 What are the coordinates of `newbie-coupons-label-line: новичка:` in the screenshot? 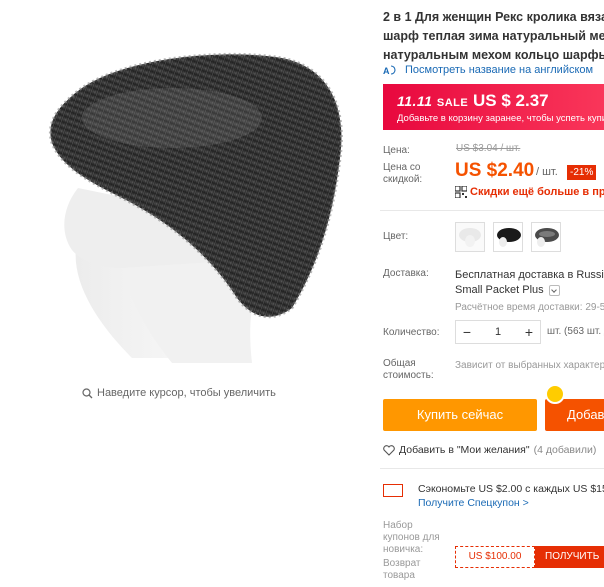 It's located at (403, 549).